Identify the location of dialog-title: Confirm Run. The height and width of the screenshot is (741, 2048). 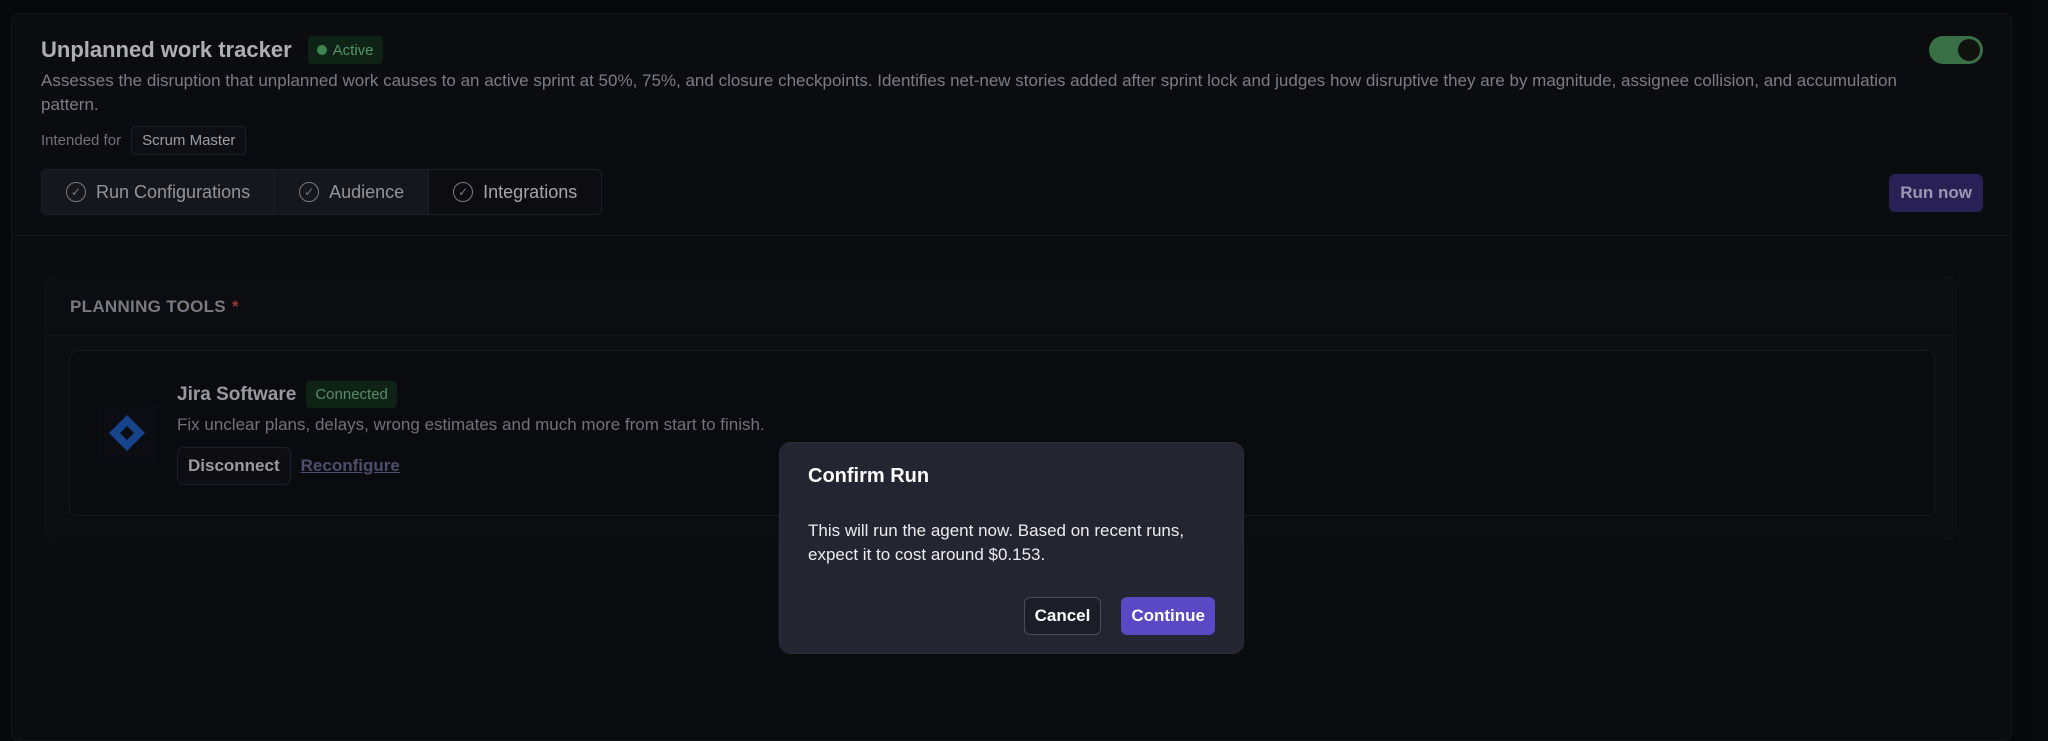
(869, 476).